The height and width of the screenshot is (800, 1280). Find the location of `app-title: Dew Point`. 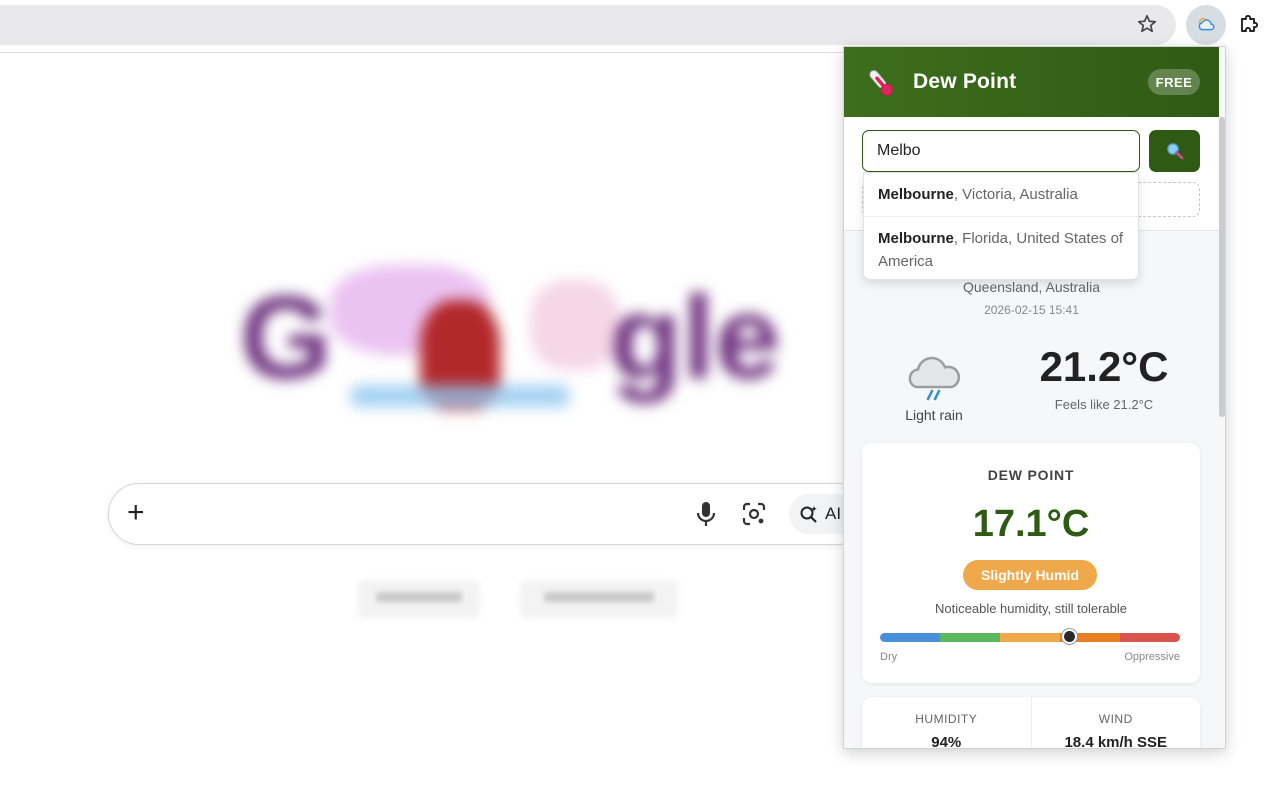

app-title: Dew Point is located at coordinates (965, 81).